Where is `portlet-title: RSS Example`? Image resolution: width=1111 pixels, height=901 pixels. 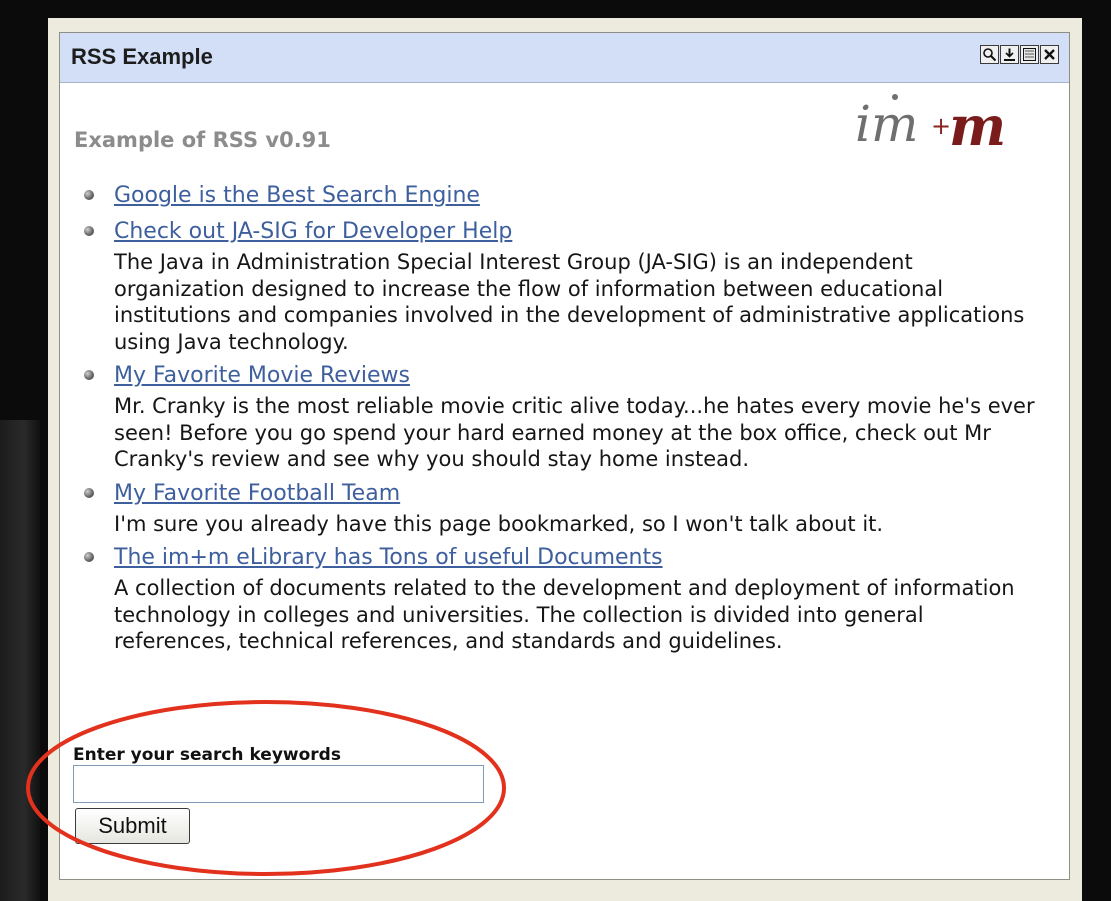 portlet-title: RSS Example is located at coordinates (142, 56).